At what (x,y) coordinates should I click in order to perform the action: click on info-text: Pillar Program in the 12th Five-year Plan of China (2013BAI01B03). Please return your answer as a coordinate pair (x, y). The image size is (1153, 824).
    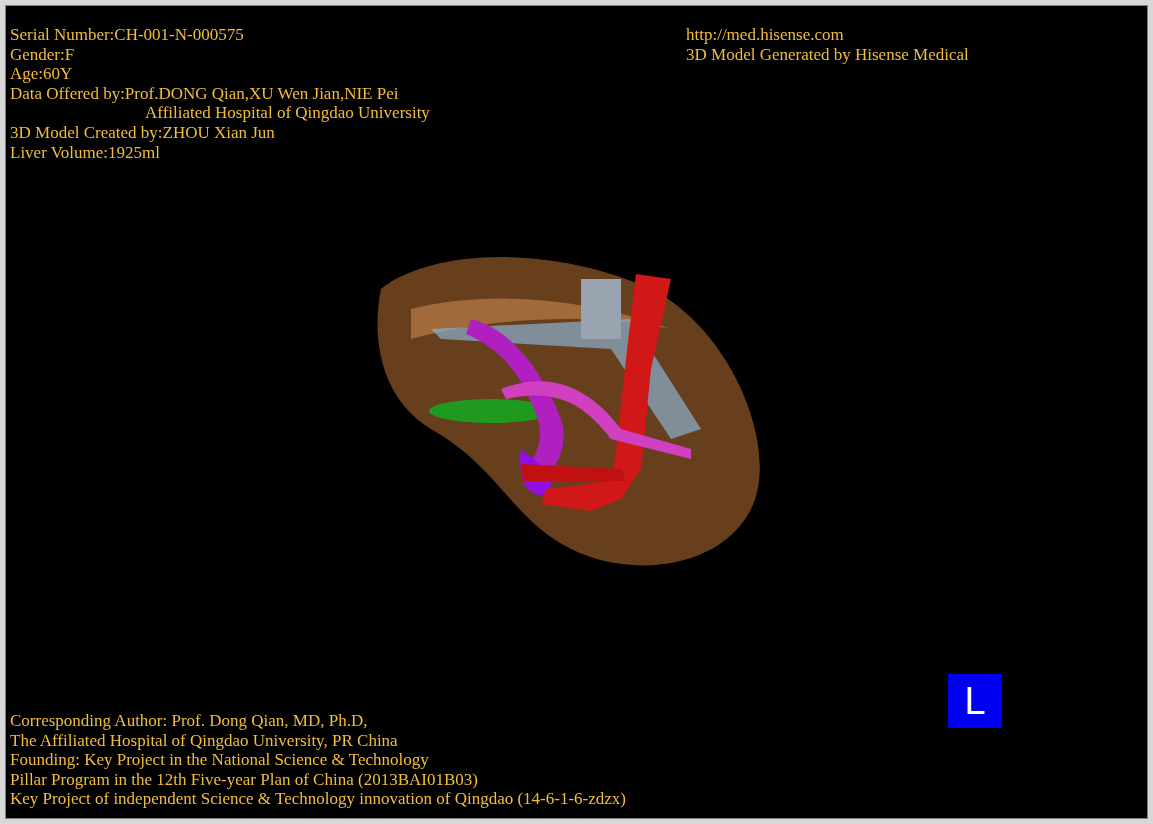
    Looking at the image, I should click on (244, 779).